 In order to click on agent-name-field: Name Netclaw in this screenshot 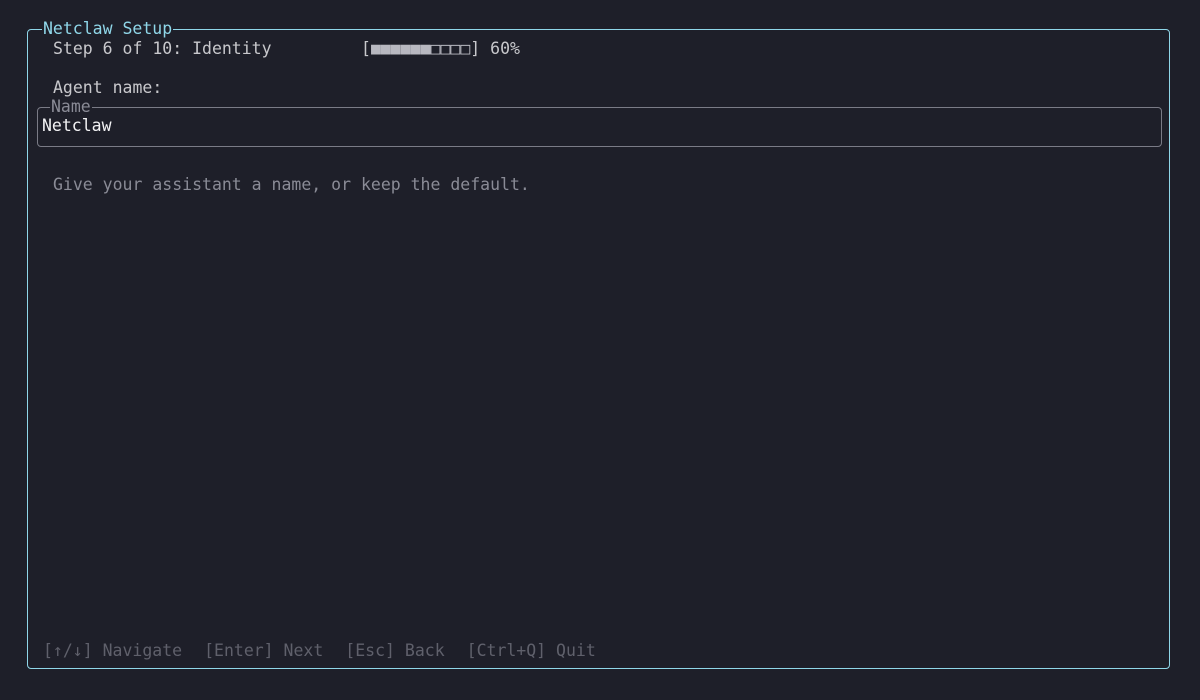, I will do `click(599, 122)`.